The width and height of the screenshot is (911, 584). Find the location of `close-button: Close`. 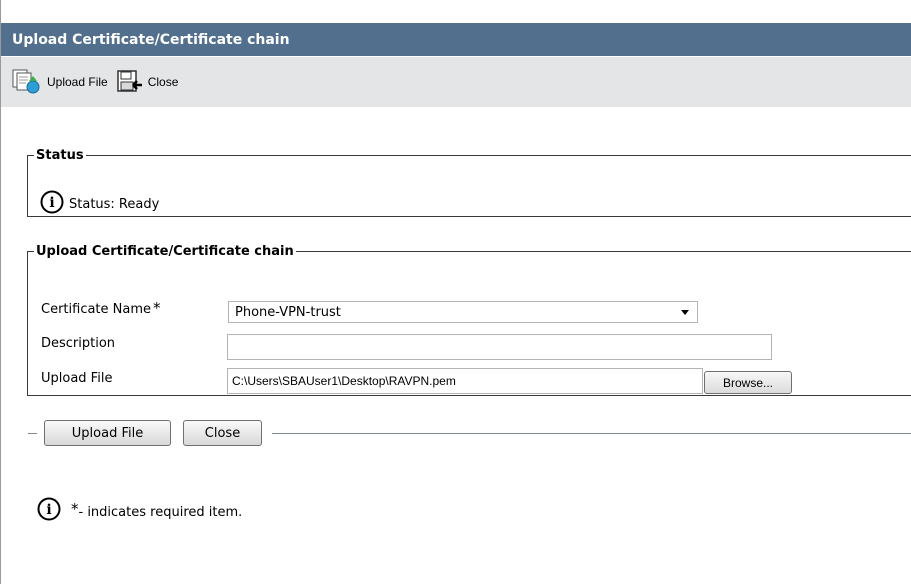

close-button: Close is located at coordinates (222, 433).